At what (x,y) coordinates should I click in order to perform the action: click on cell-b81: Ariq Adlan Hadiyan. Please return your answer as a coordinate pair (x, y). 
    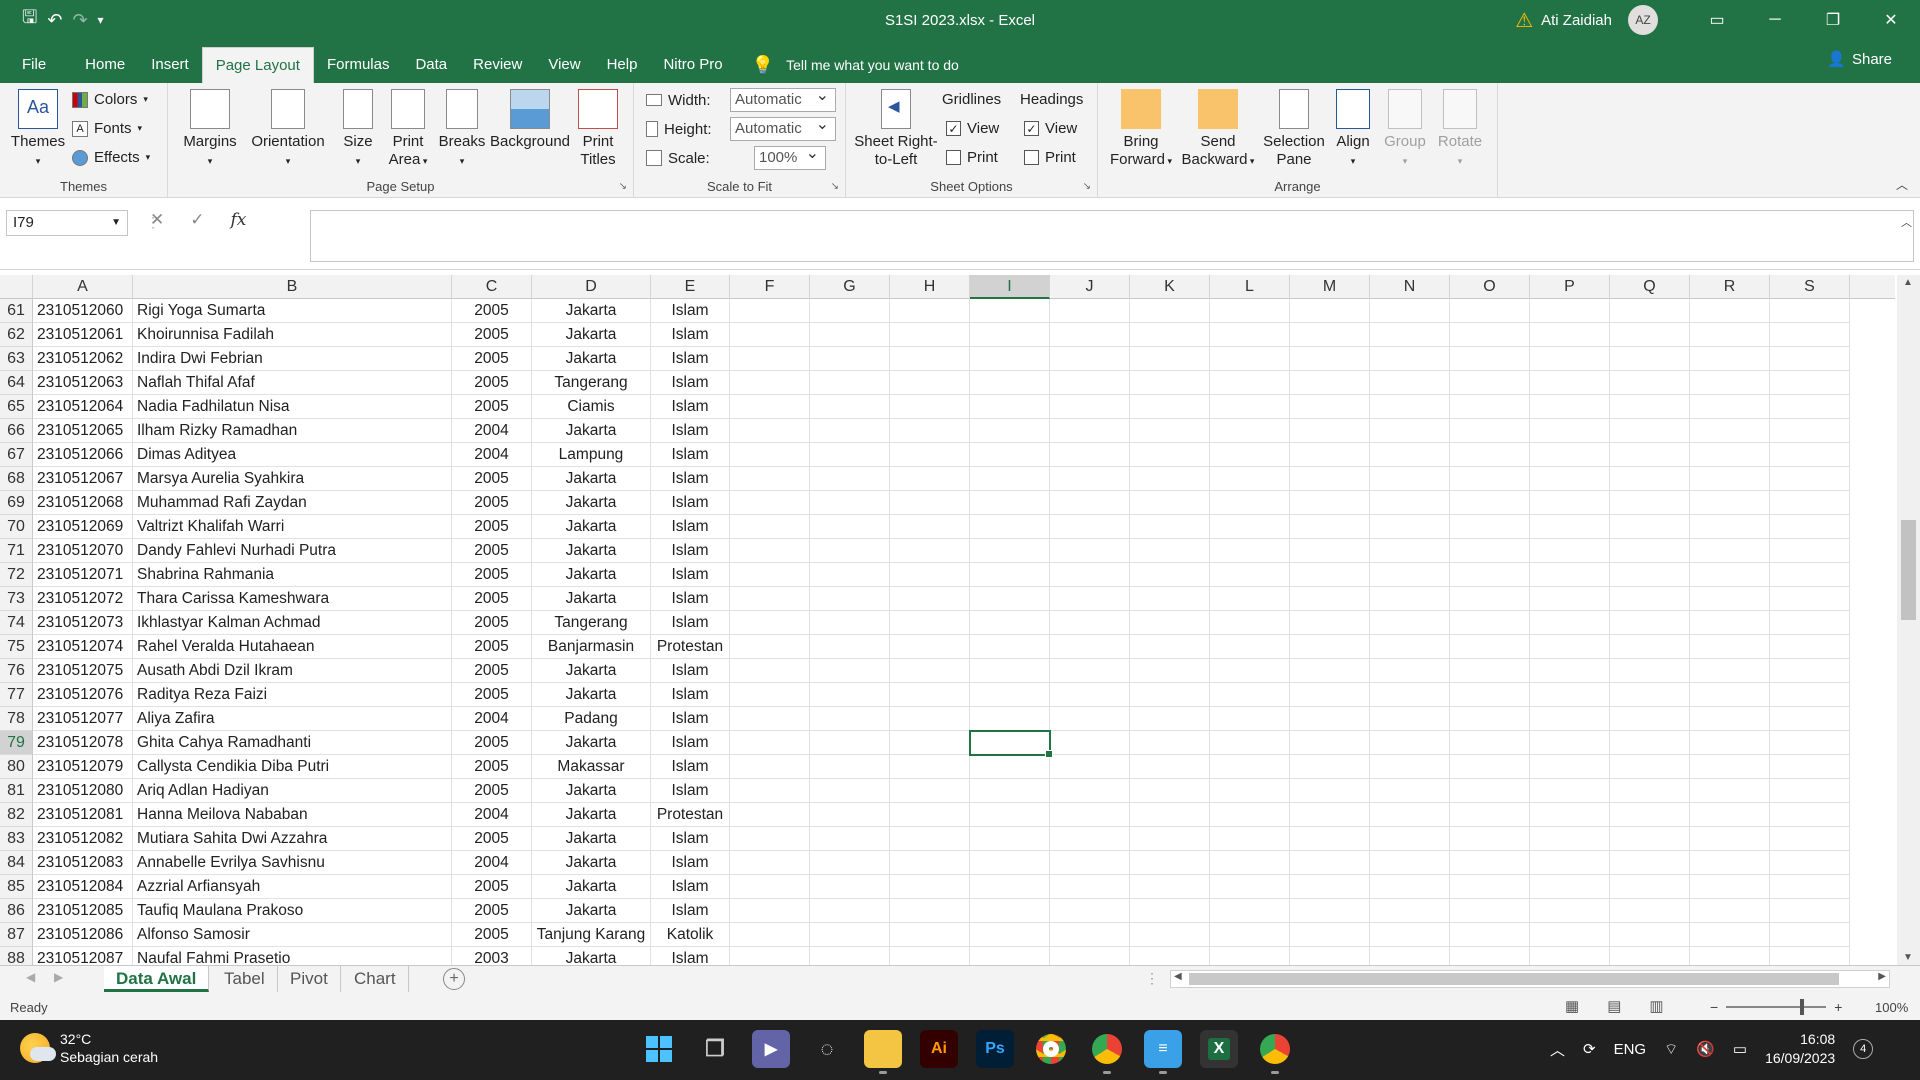
    Looking at the image, I should click on (292, 791).